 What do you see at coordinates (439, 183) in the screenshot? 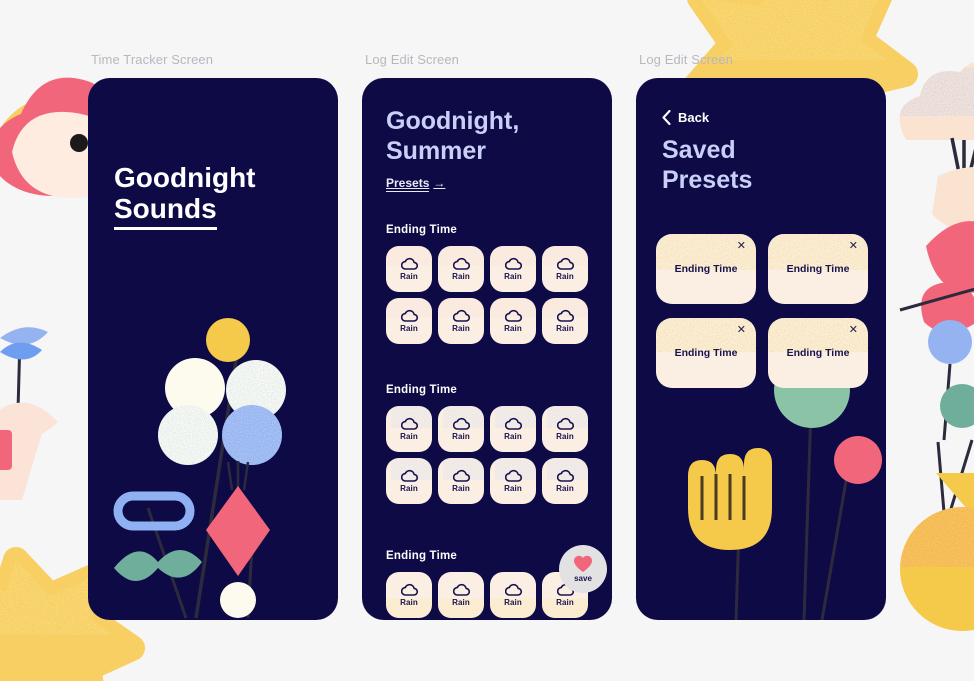
I see `arrow-right-icon: →` at bounding box center [439, 183].